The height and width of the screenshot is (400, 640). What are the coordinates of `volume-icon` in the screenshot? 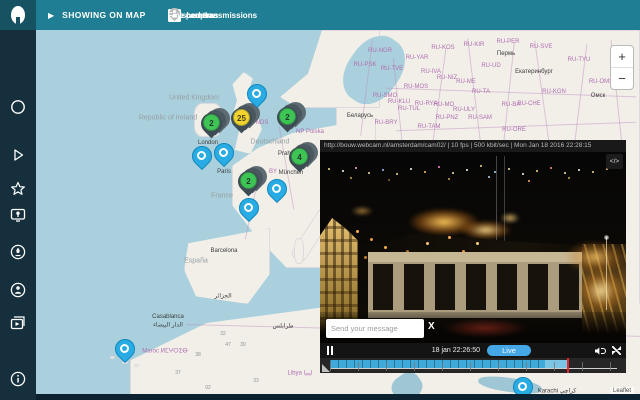 It's located at (600, 351).